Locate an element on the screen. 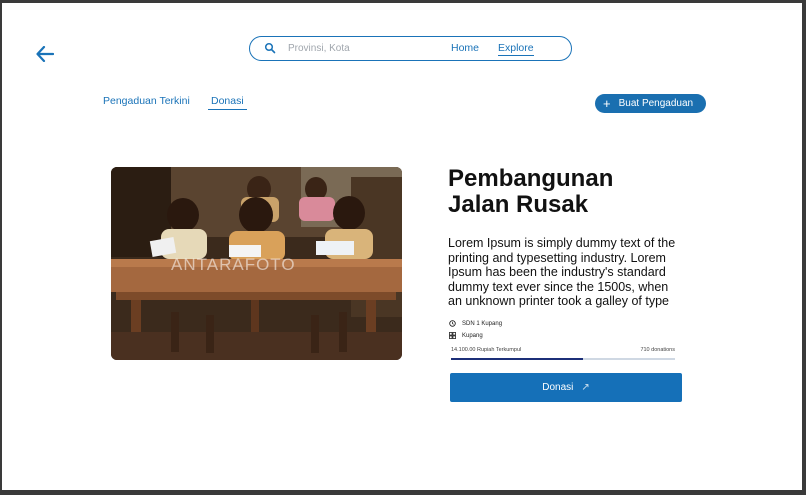  donation-progress-fill is located at coordinates (517, 359).